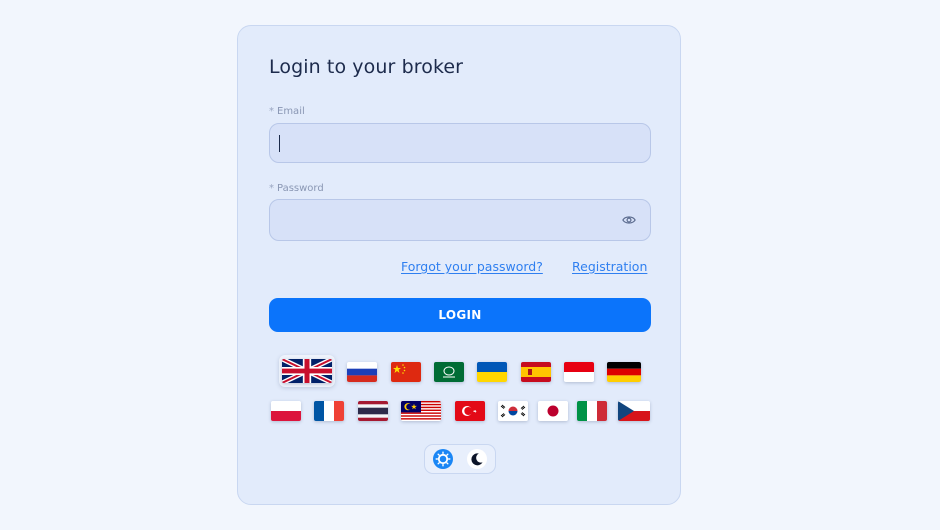 Image resolution: width=940 pixels, height=530 pixels. Describe the element at coordinates (634, 411) in the screenshot. I see `flag-czech-icon` at that location.